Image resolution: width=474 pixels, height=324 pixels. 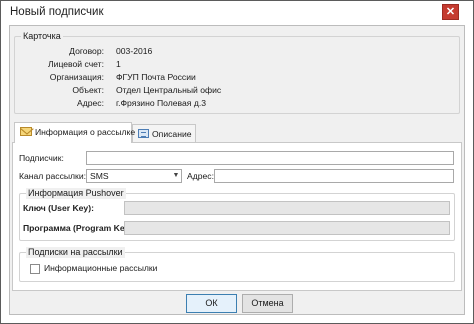 What do you see at coordinates (134, 51) in the screenshot?
I see `contract-value: 003-2016` at bounding box center [134, 51].